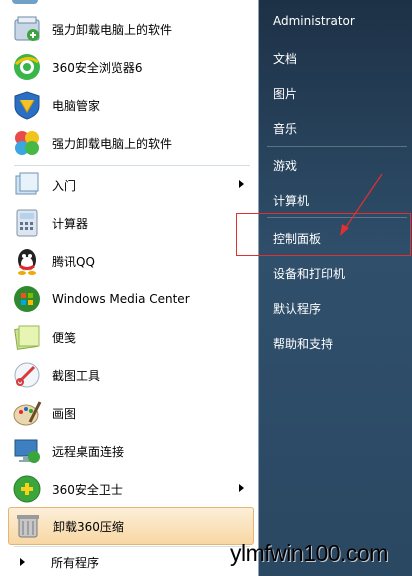 The image size is (412, 576). What do you see at coordinates (27, 489) in the screenshot?
I see `360-guard-icon` at bounding box center [27, 489].